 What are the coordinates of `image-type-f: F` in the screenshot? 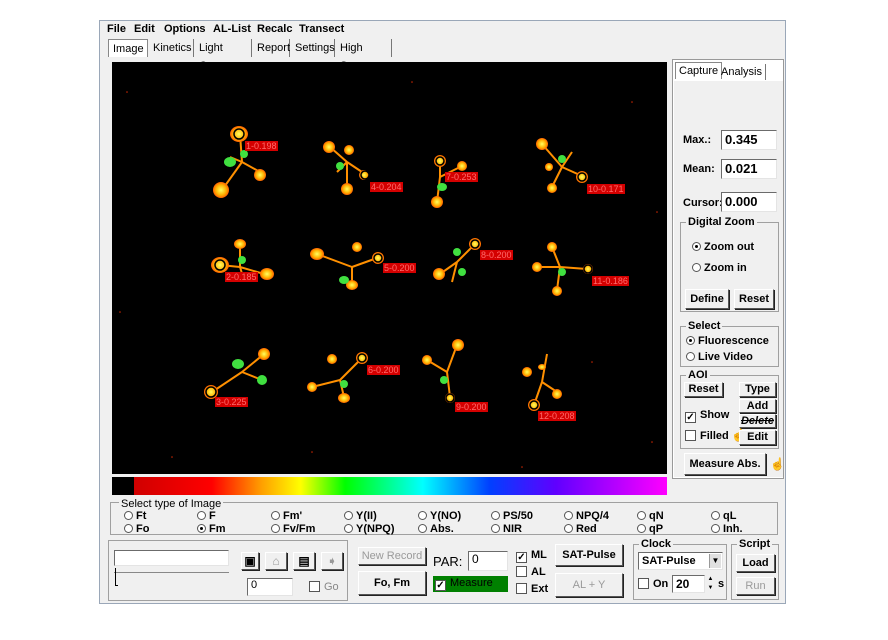 It's located at (206, 516).